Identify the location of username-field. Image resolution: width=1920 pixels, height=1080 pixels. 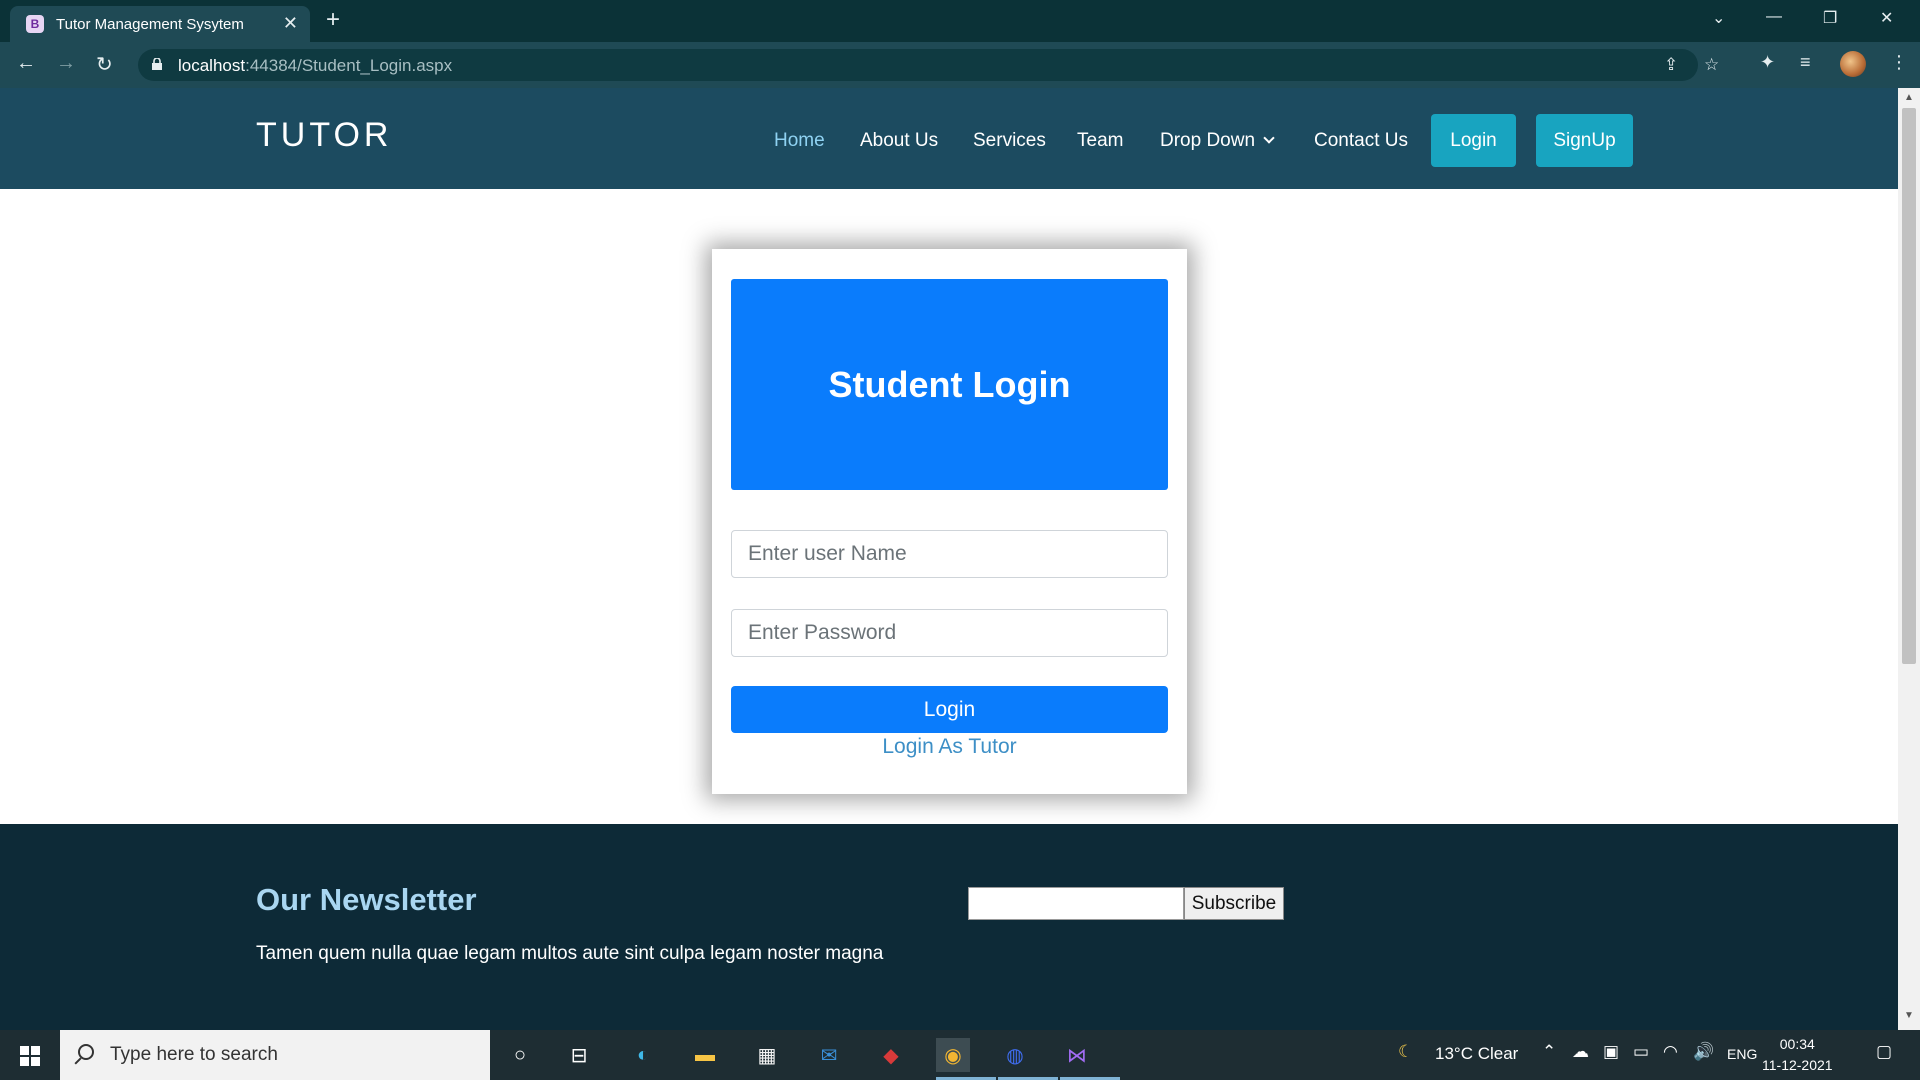
(949, 554).